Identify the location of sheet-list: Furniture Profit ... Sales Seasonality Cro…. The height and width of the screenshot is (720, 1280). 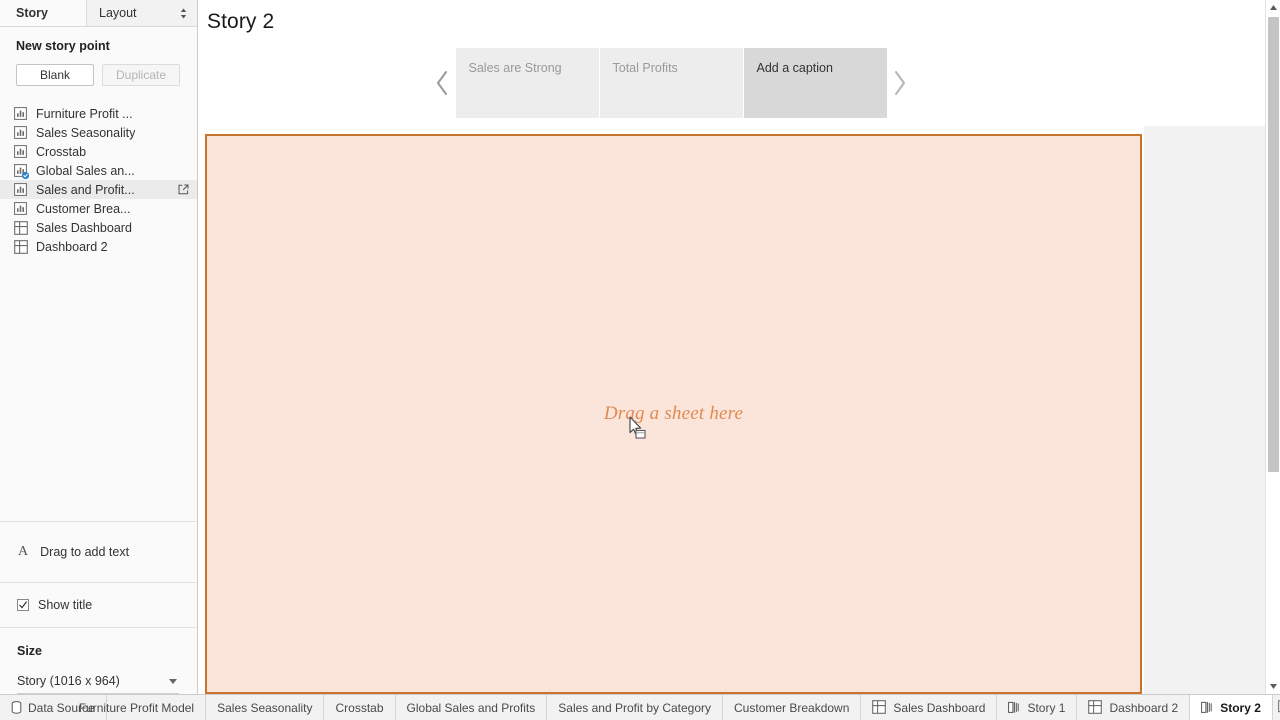
(98, 313).